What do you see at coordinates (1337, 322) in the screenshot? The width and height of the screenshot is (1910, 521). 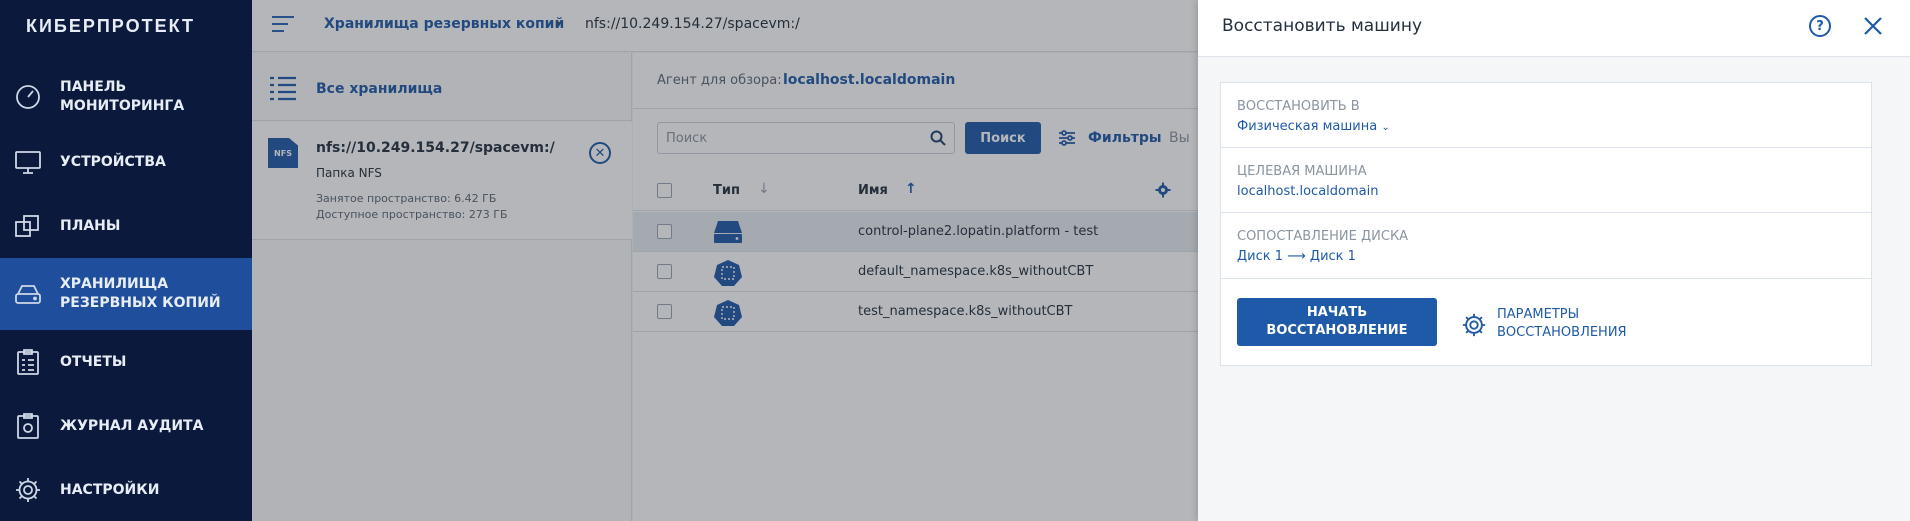 I see `start-recovery-button: НАЧАТЬ ВОССТАНОВЛЕНИЕ` at bounding box center [1337, 322].